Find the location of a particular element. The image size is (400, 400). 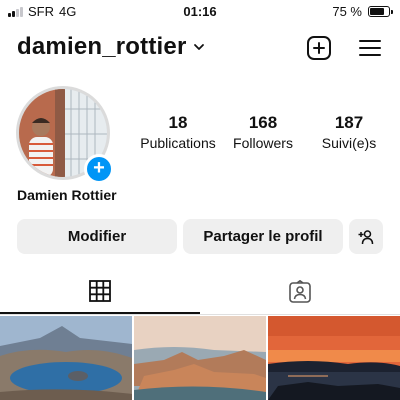

volcano-lake-photo is located at coordinates (66, 358).